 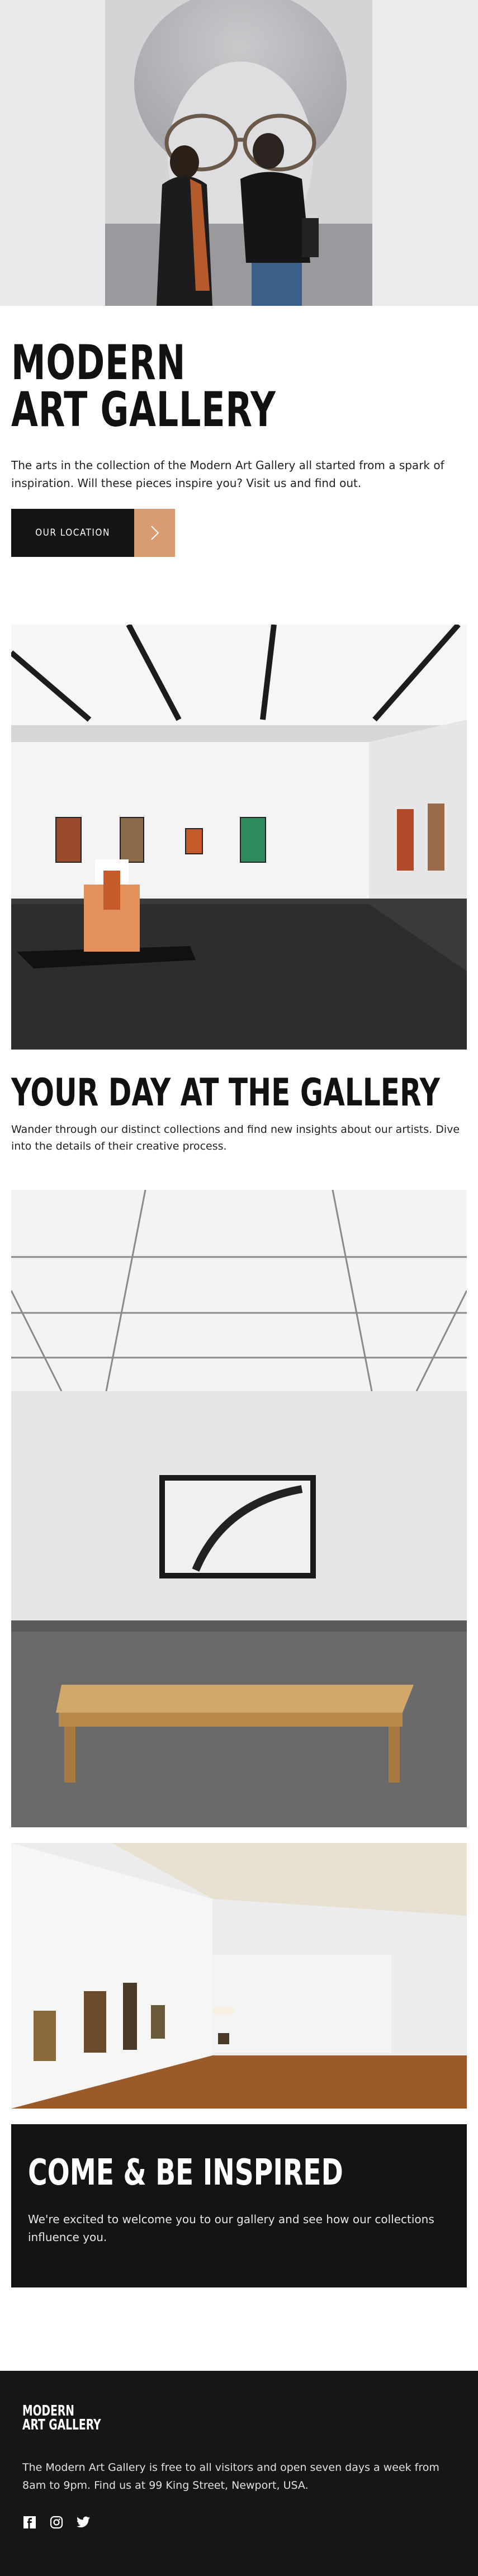 What do you see at coordinates (239, 2522) in the screenshot?
I see `social-links` at bounding box center [239, 2522].